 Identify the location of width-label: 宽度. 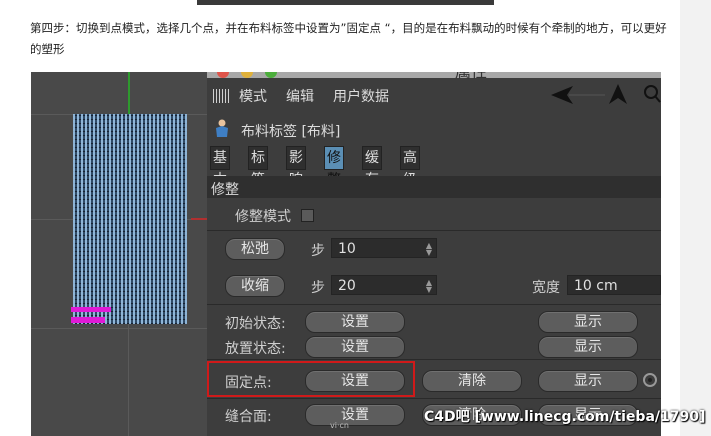
(546, 288).